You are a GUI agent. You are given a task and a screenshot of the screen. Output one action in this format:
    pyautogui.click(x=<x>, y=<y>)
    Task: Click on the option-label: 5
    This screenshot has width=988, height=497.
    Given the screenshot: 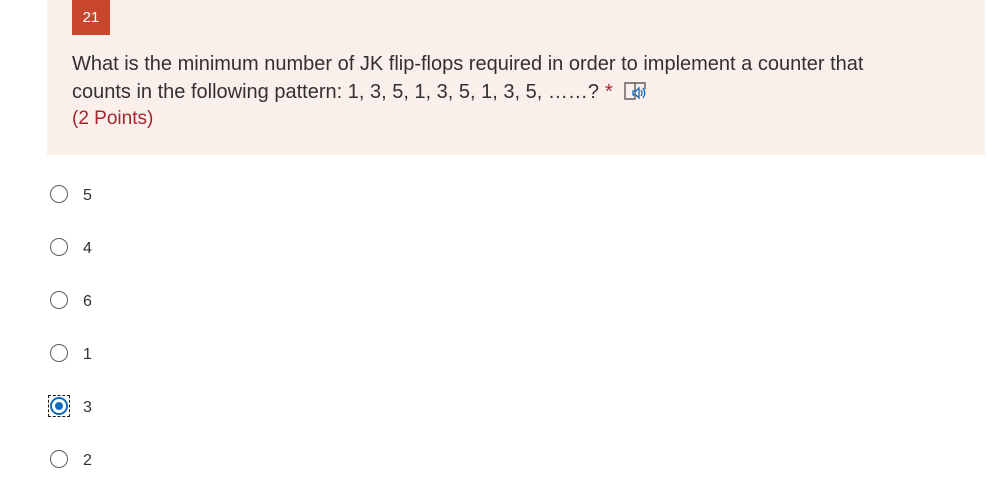 What is the action you would take?
    pyautogui.click(x=87, y=195)
    